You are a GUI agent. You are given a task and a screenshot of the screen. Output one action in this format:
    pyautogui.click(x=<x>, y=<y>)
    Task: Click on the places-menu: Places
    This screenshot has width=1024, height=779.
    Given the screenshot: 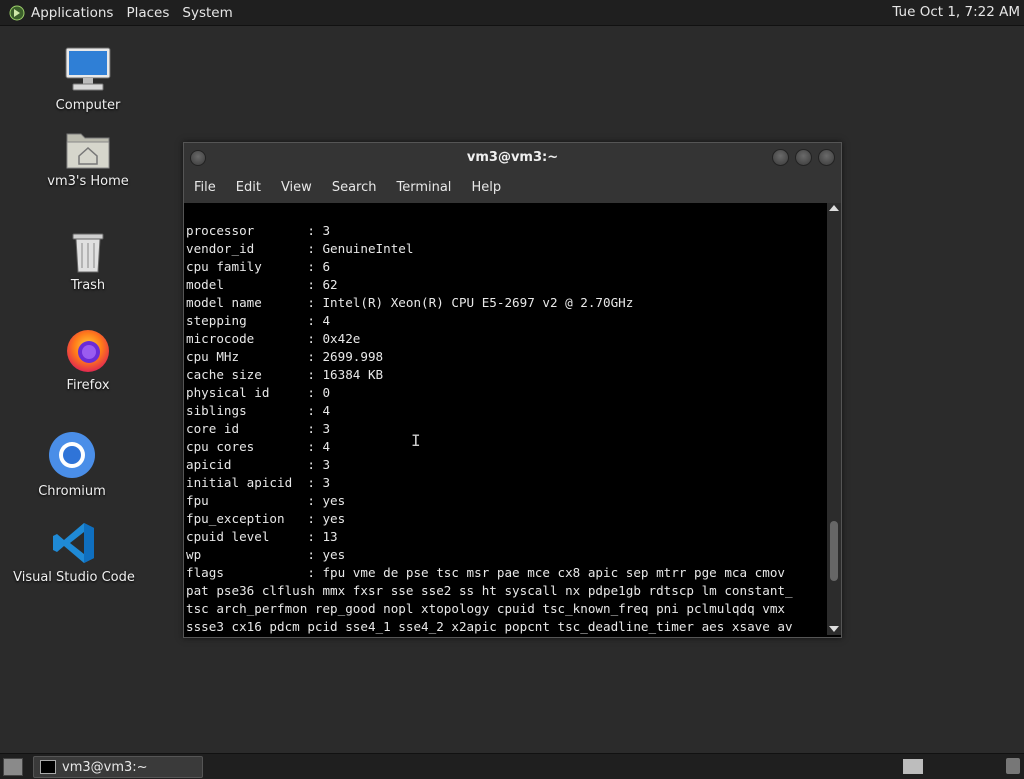 What is the action you would take?
    pyautogui.click(x=150, y=13)
    